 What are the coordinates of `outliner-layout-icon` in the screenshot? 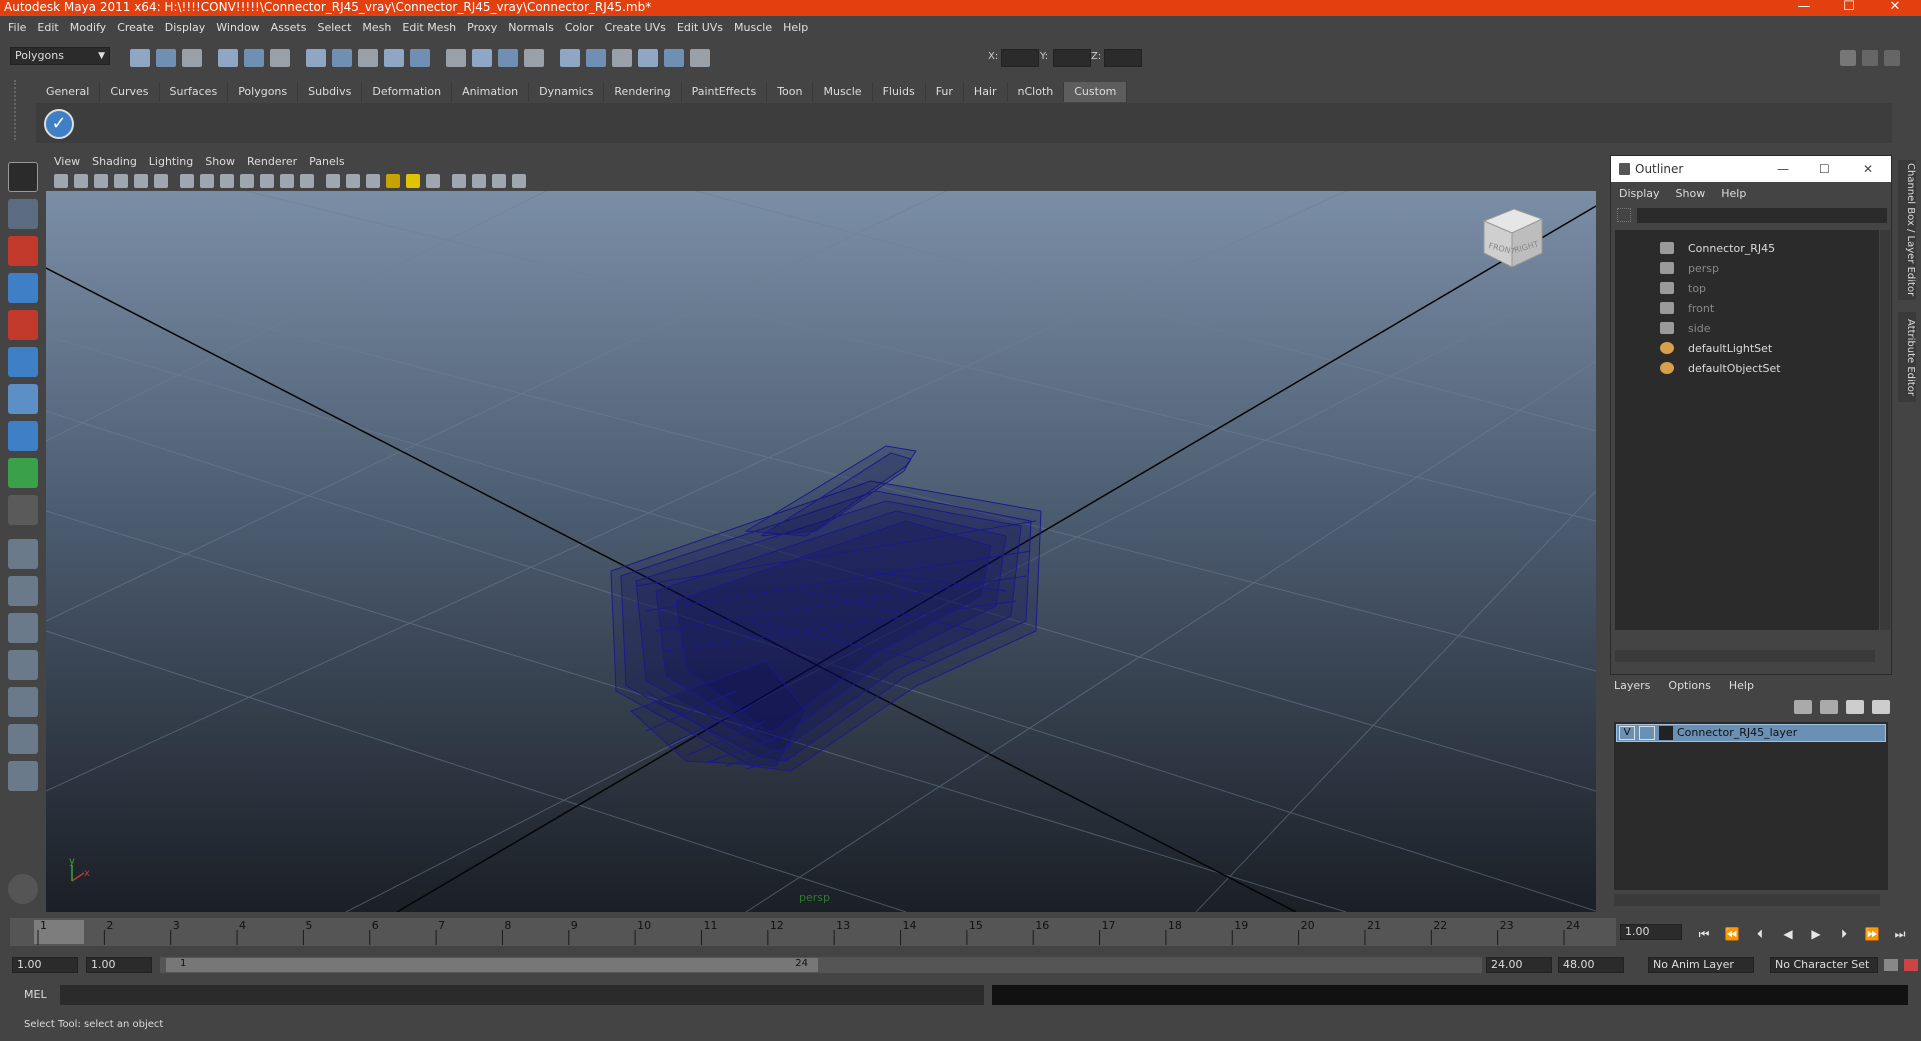 It's located at (23, 628).